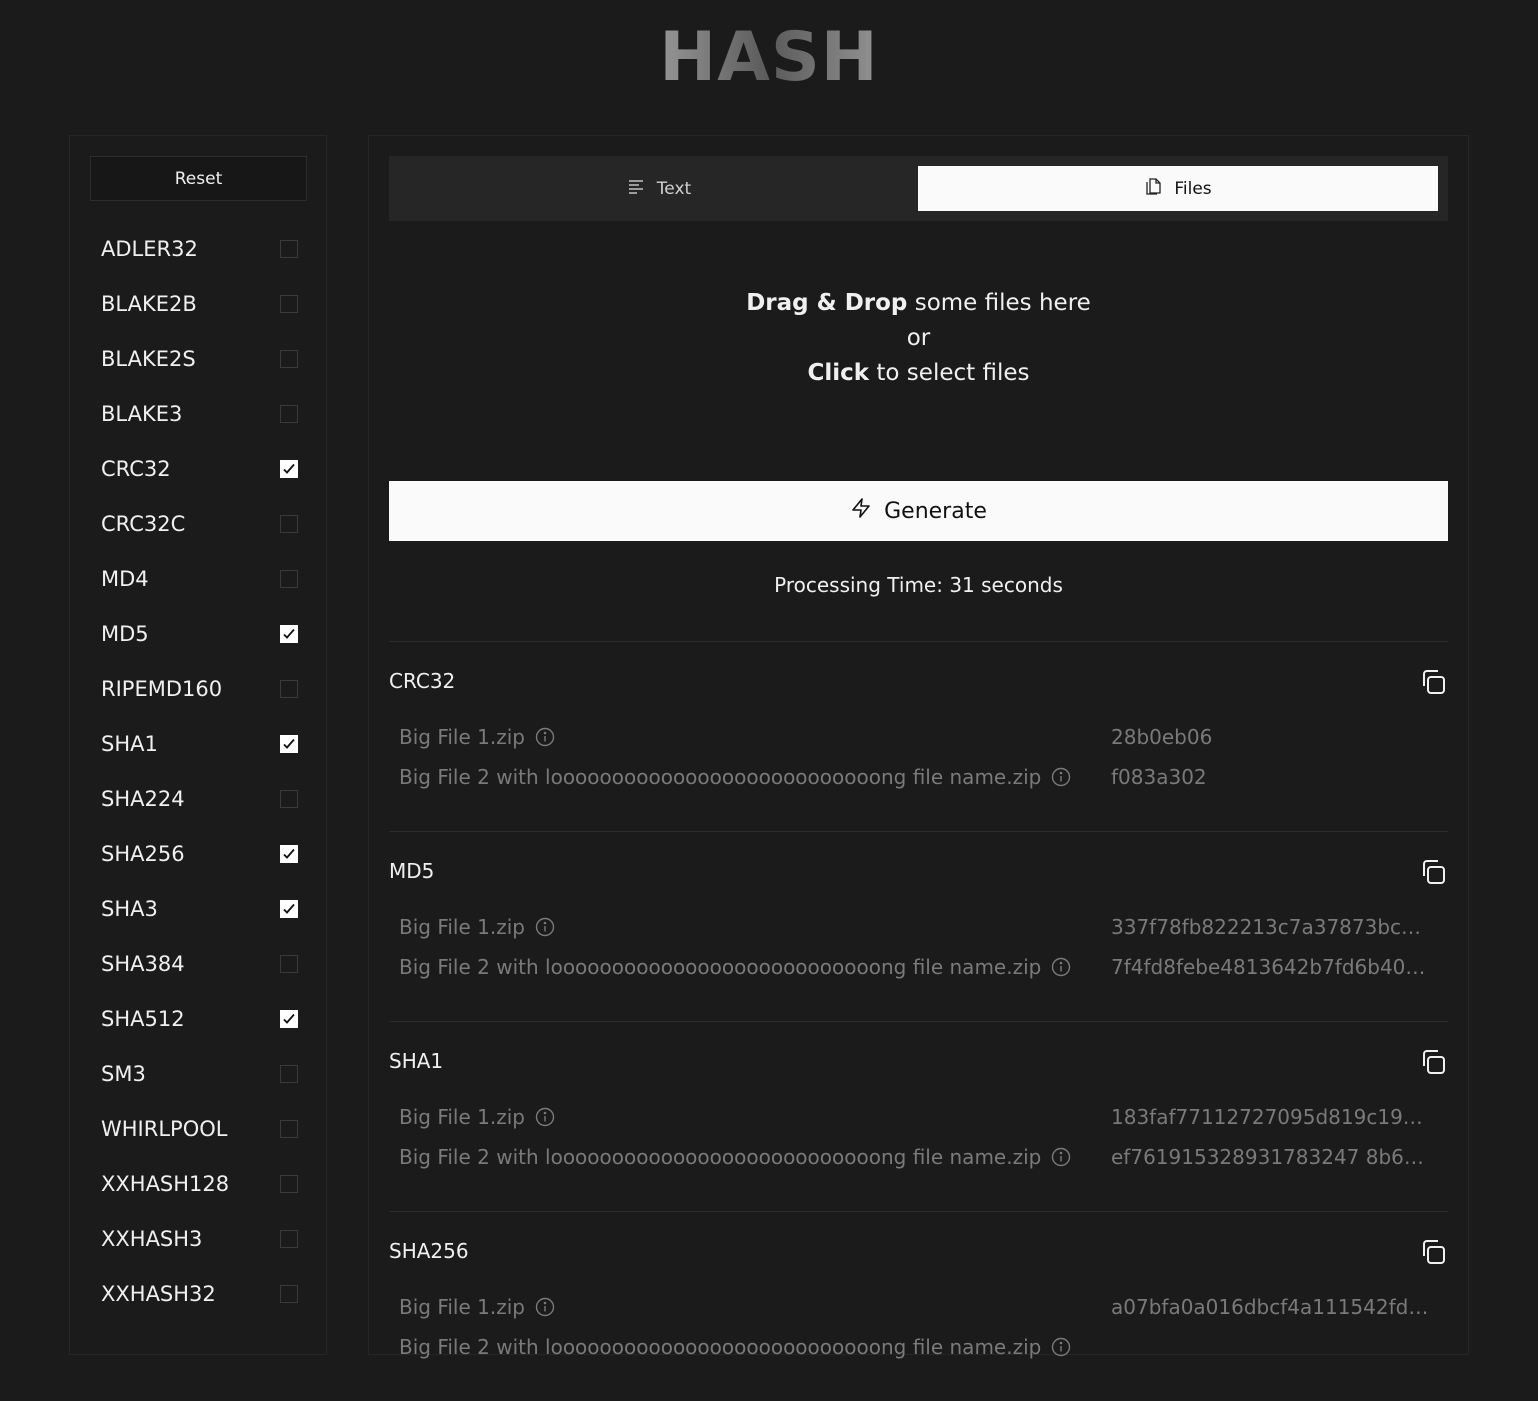  I want to click on algorithm-item-xxhash32: XXHASH32, so click(199, 1293).